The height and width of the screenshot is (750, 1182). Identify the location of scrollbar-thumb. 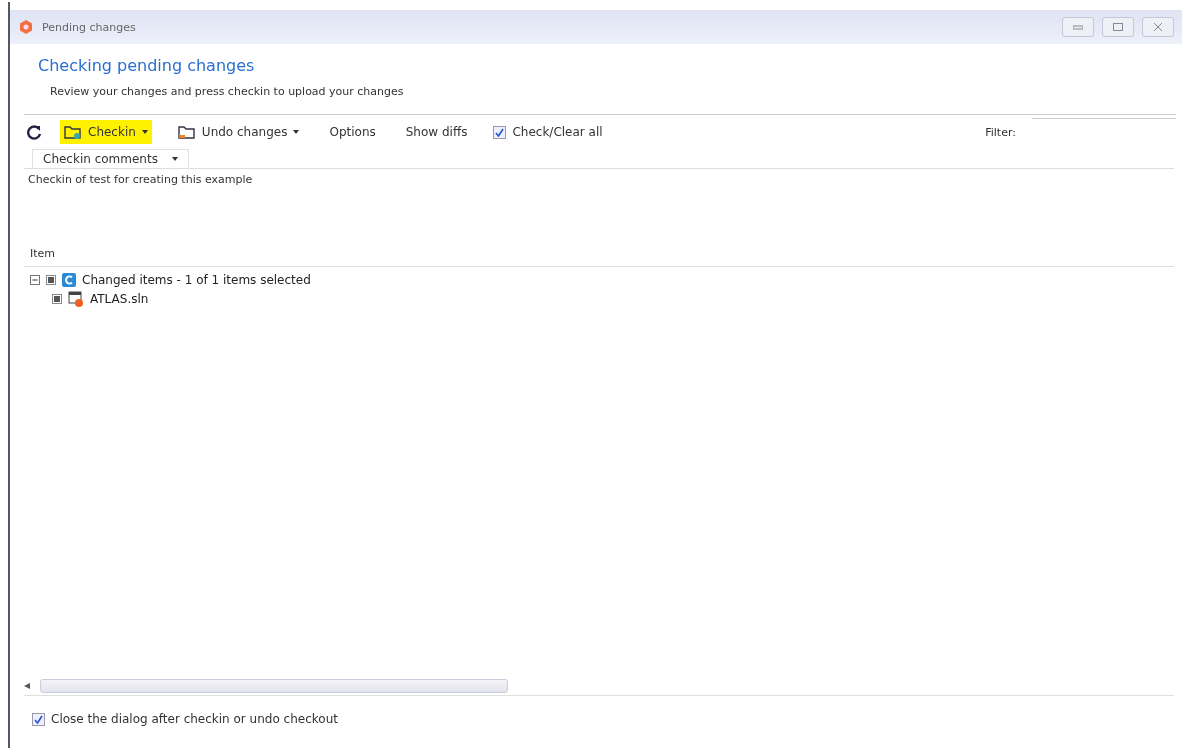
(274, 686).